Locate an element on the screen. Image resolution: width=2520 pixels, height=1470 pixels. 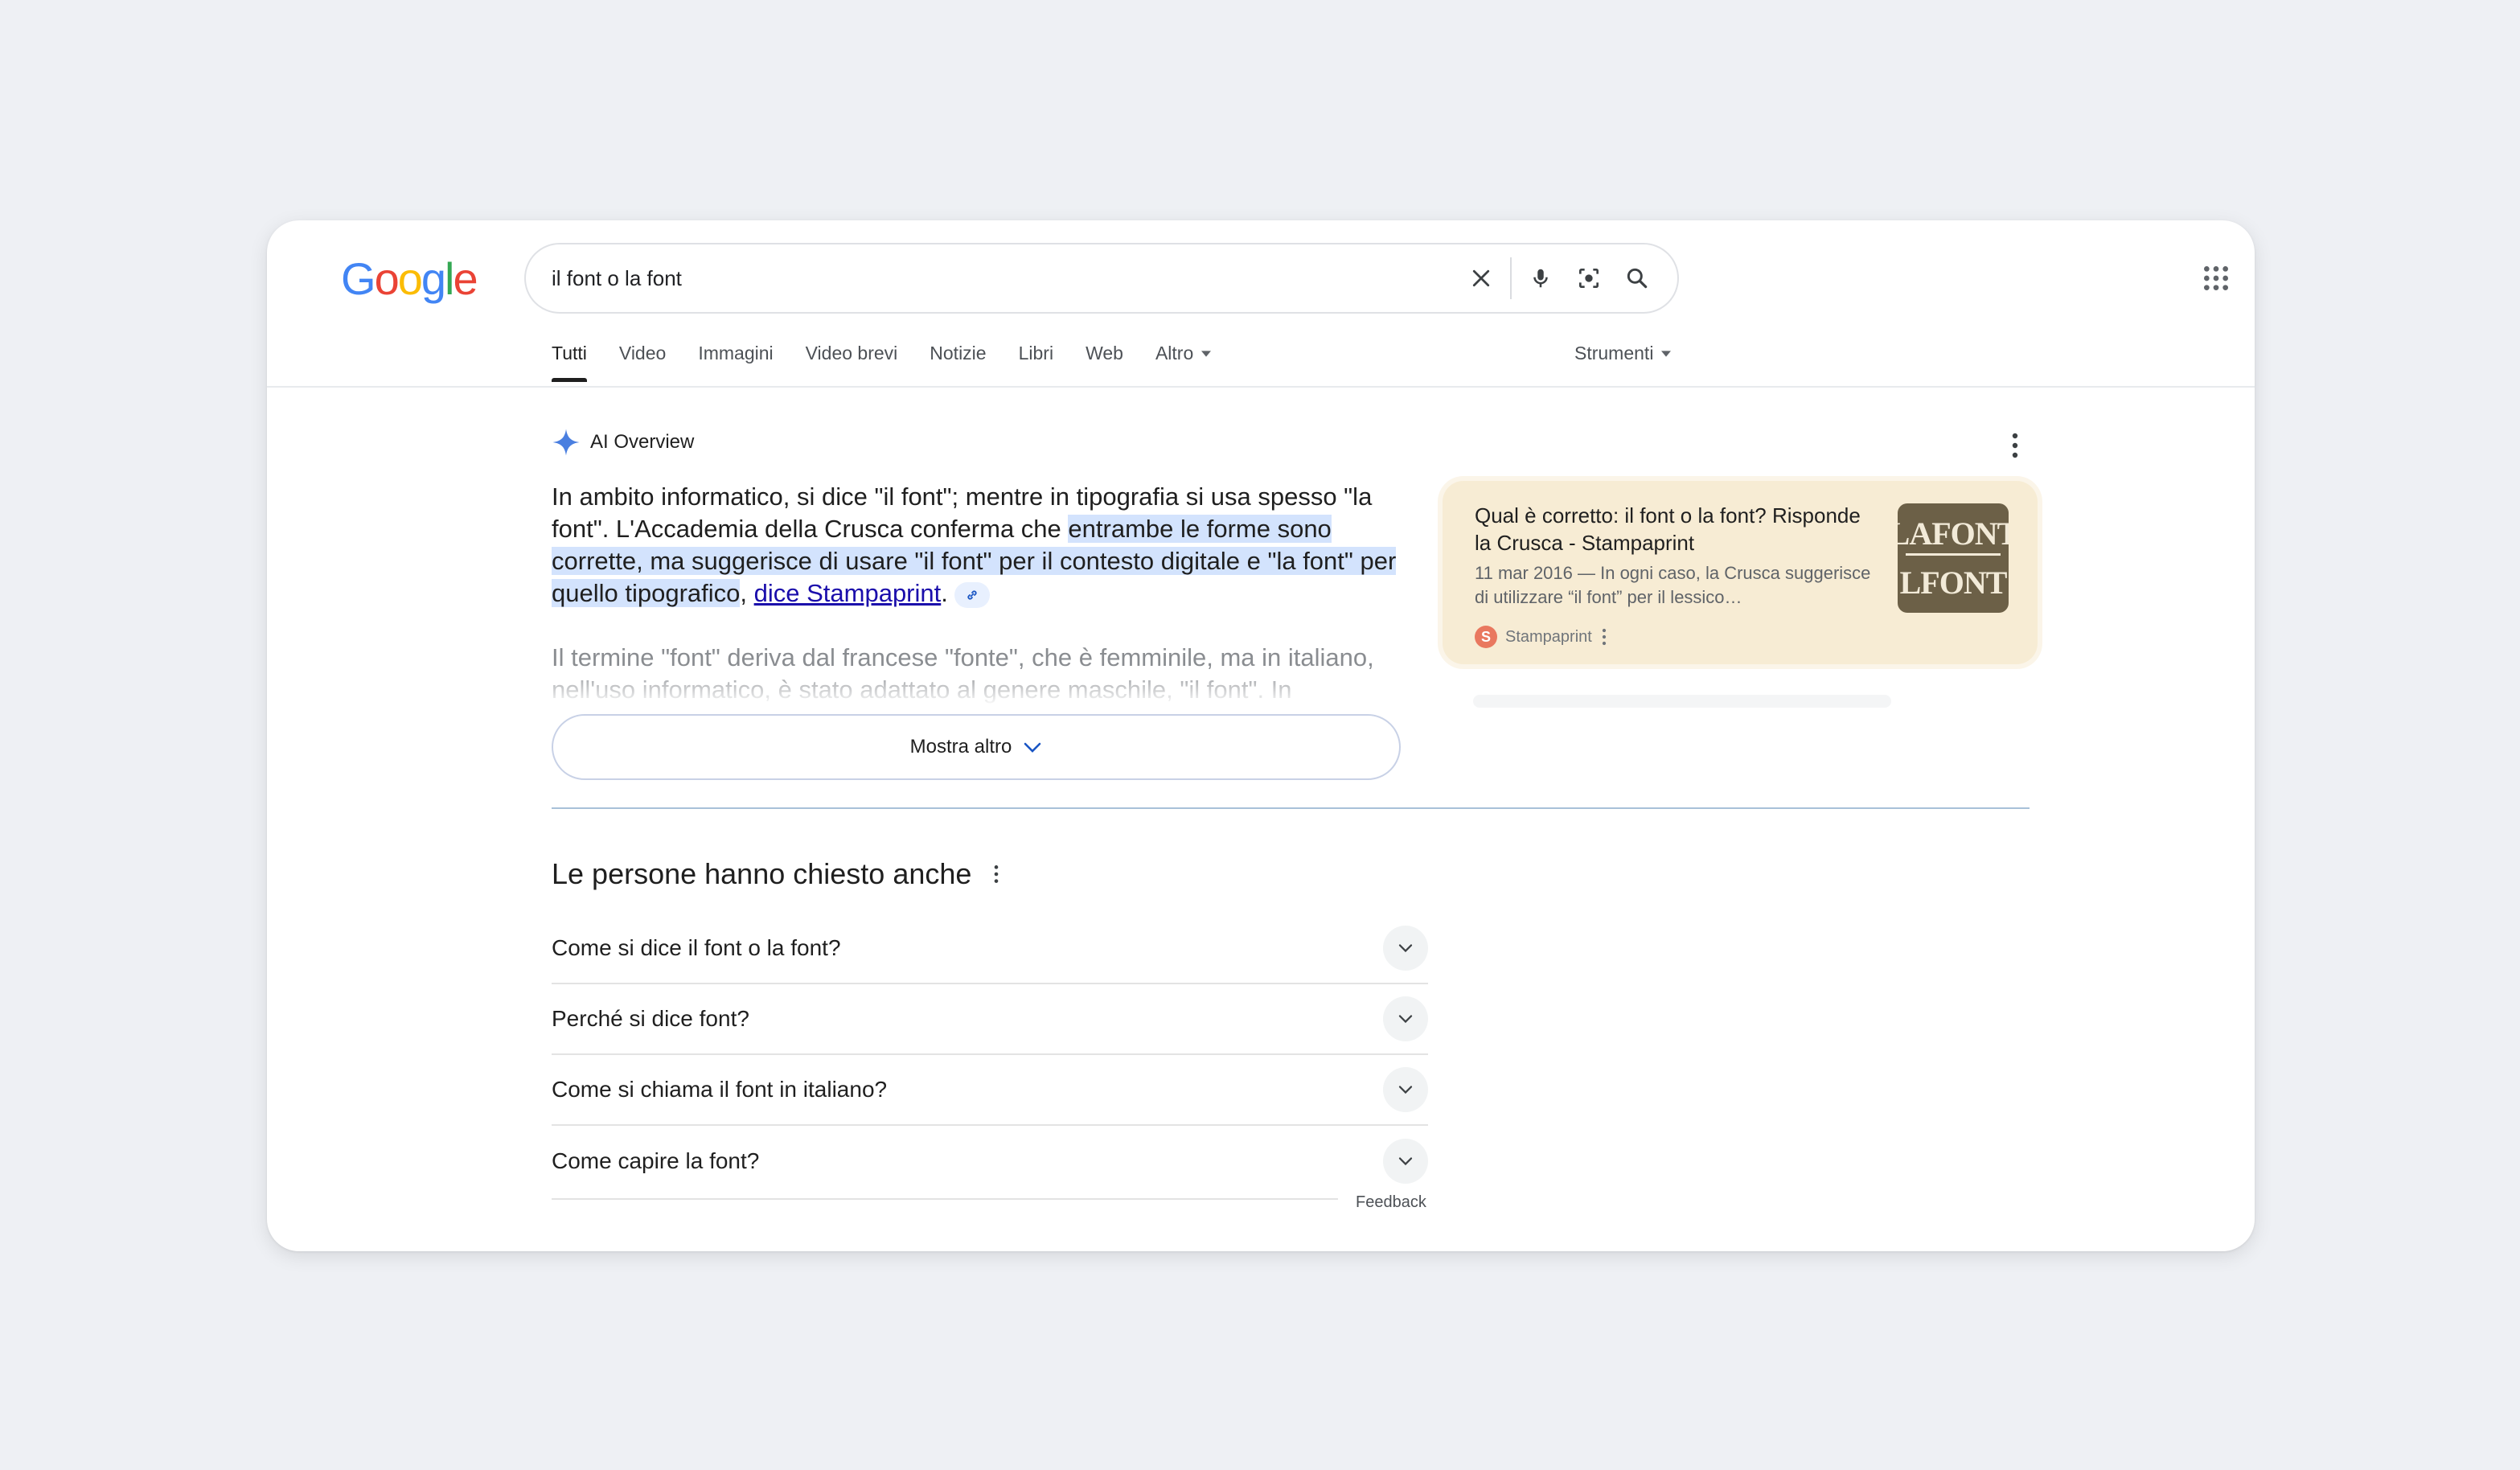
tab-libri: Libri is located at coordinates (1036, 362).